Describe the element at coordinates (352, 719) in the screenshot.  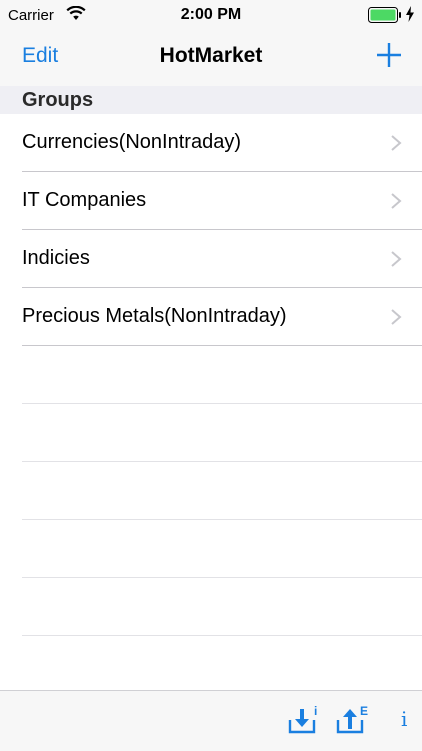
I see `upload-export-icon: E` at that location.